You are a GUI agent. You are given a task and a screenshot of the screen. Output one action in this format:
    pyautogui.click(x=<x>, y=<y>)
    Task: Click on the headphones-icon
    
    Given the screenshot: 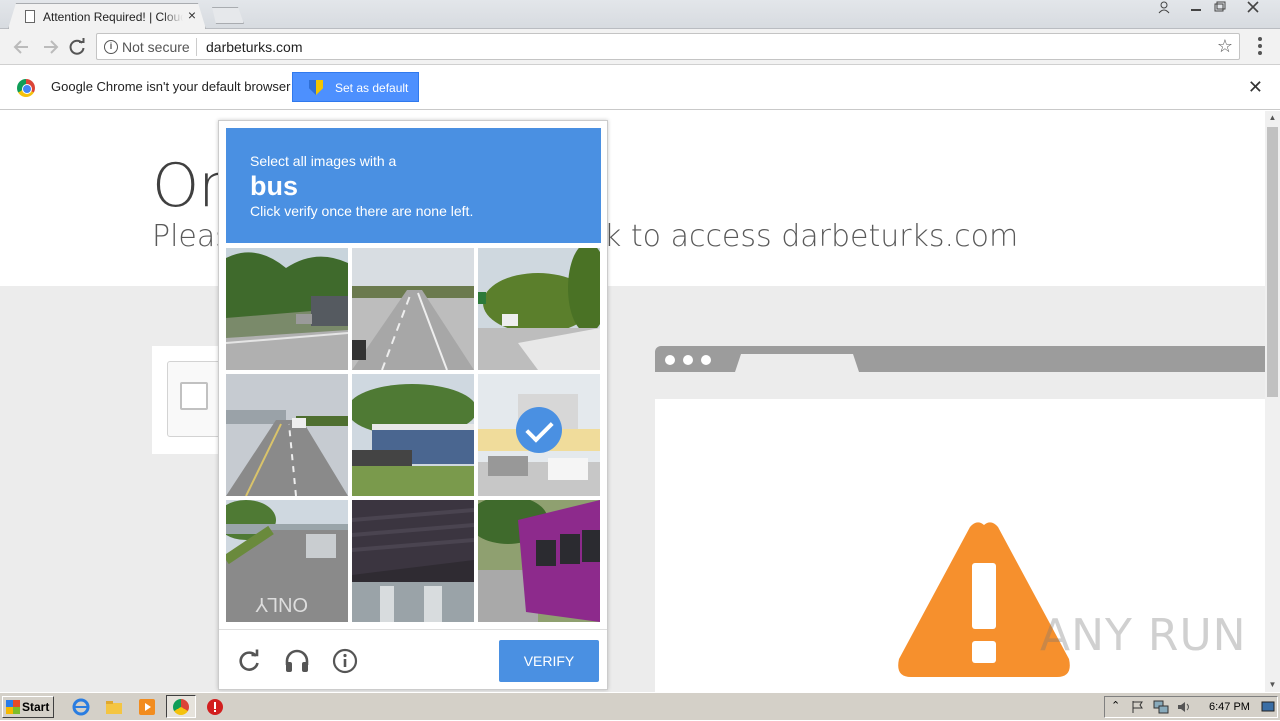 What is the action you would take?
    pyautogui.click(x=297, y=661)
    